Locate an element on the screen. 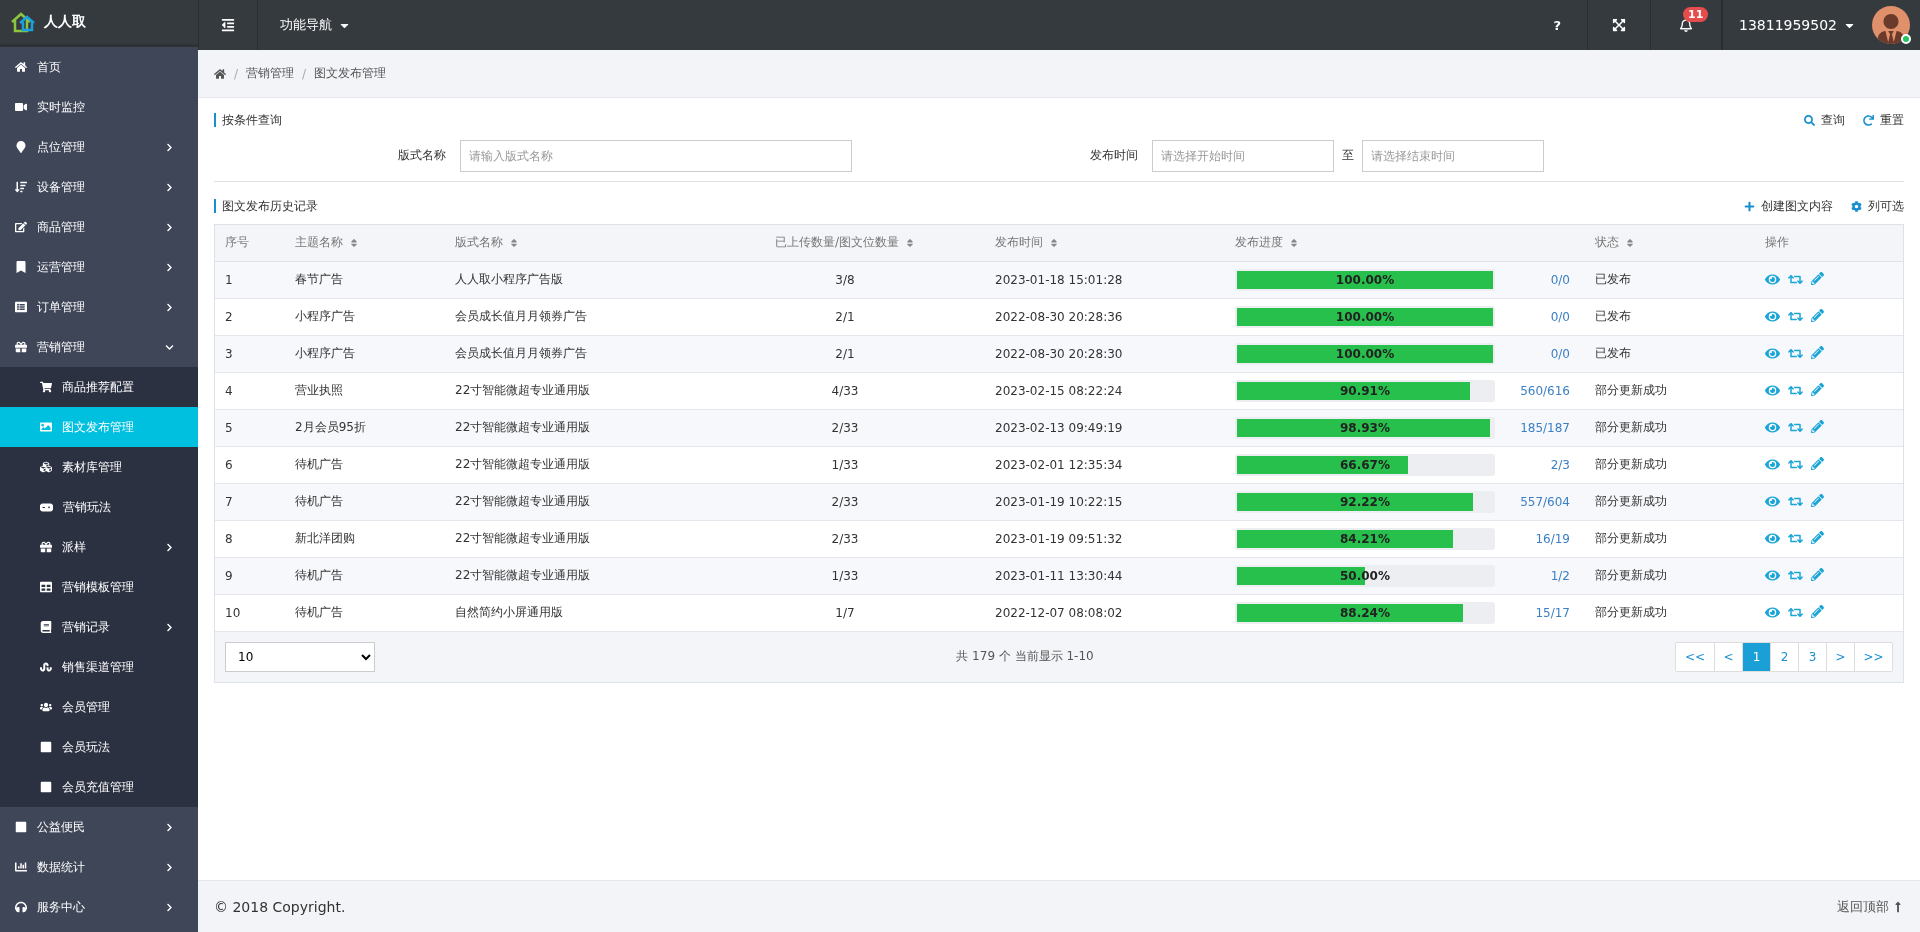  sidebar-item: 营销记录 is located at coordinates (99, 627).